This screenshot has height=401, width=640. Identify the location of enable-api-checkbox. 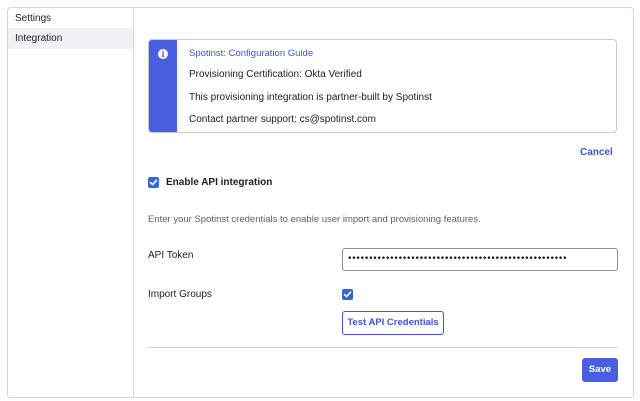
(153, 182).